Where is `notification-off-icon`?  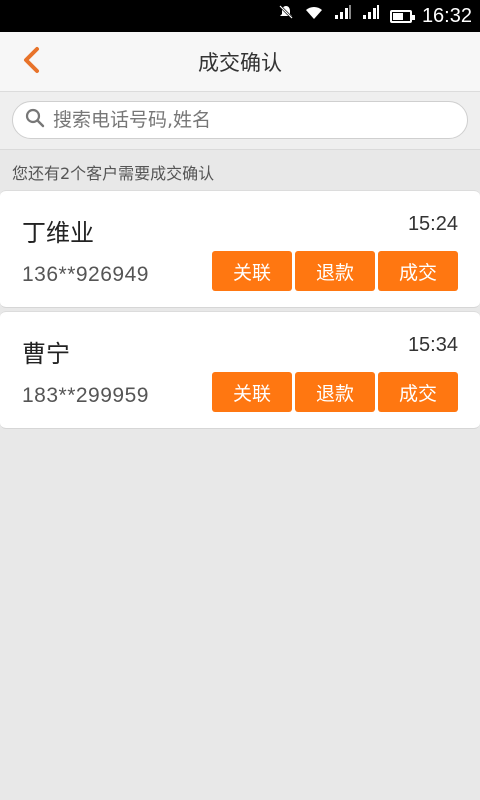
notification-off-icon is located at coordinates (286, 16).